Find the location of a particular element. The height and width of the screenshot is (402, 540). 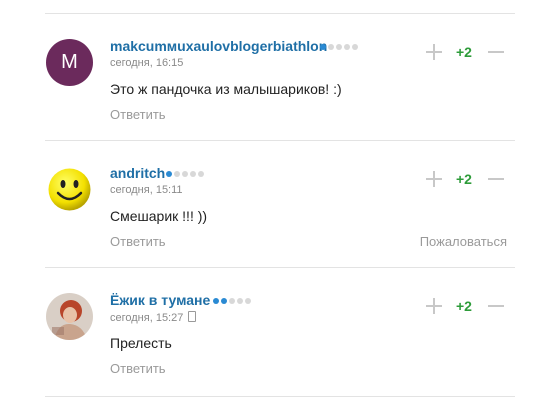

comment-text: Это ж пандочка из малышариков! :) is located at coordinates (226, 89).